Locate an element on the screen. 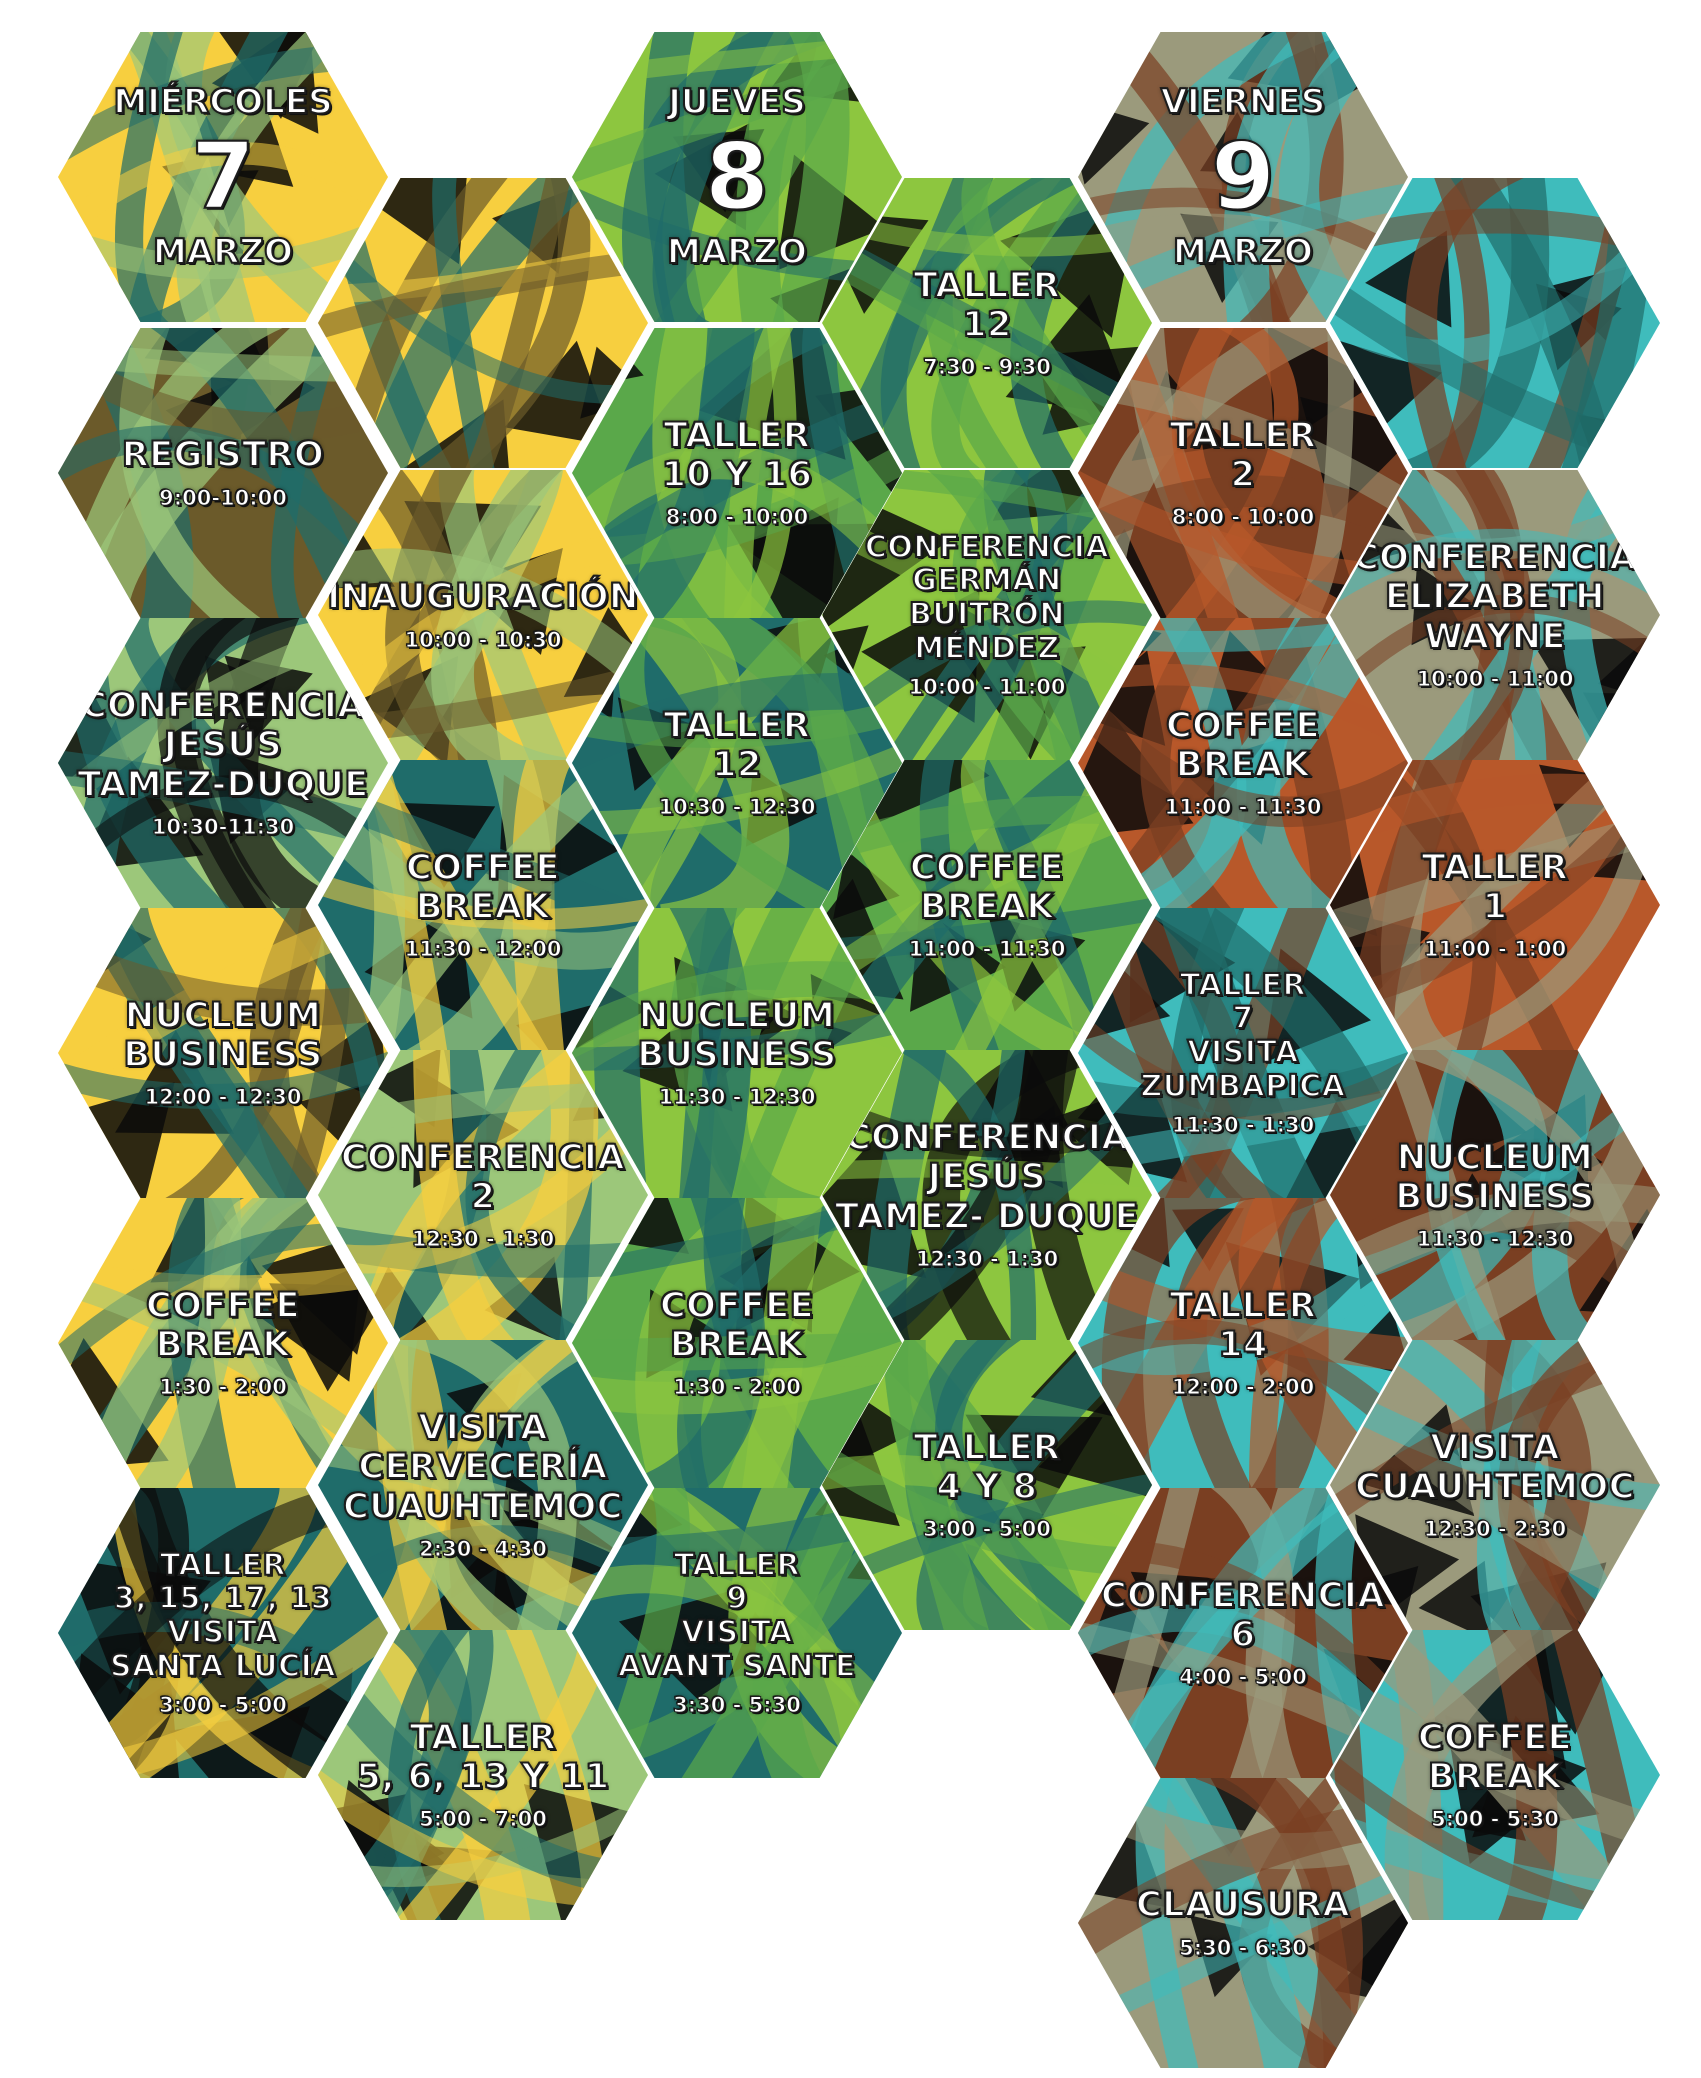 Image resolution: width=1701 pixels, height=2078 pixels. event-time: 3:30 - 5:30 is located at coordinates (737, 1705).